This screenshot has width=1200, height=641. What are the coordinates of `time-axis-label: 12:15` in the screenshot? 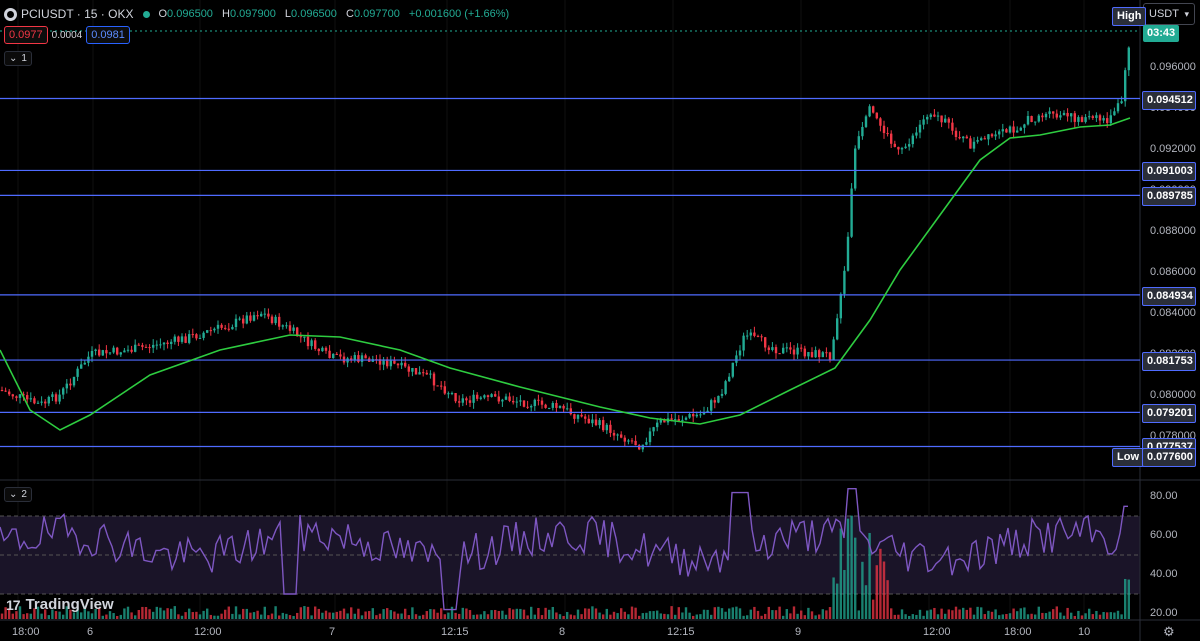 It's located at (681, 632).